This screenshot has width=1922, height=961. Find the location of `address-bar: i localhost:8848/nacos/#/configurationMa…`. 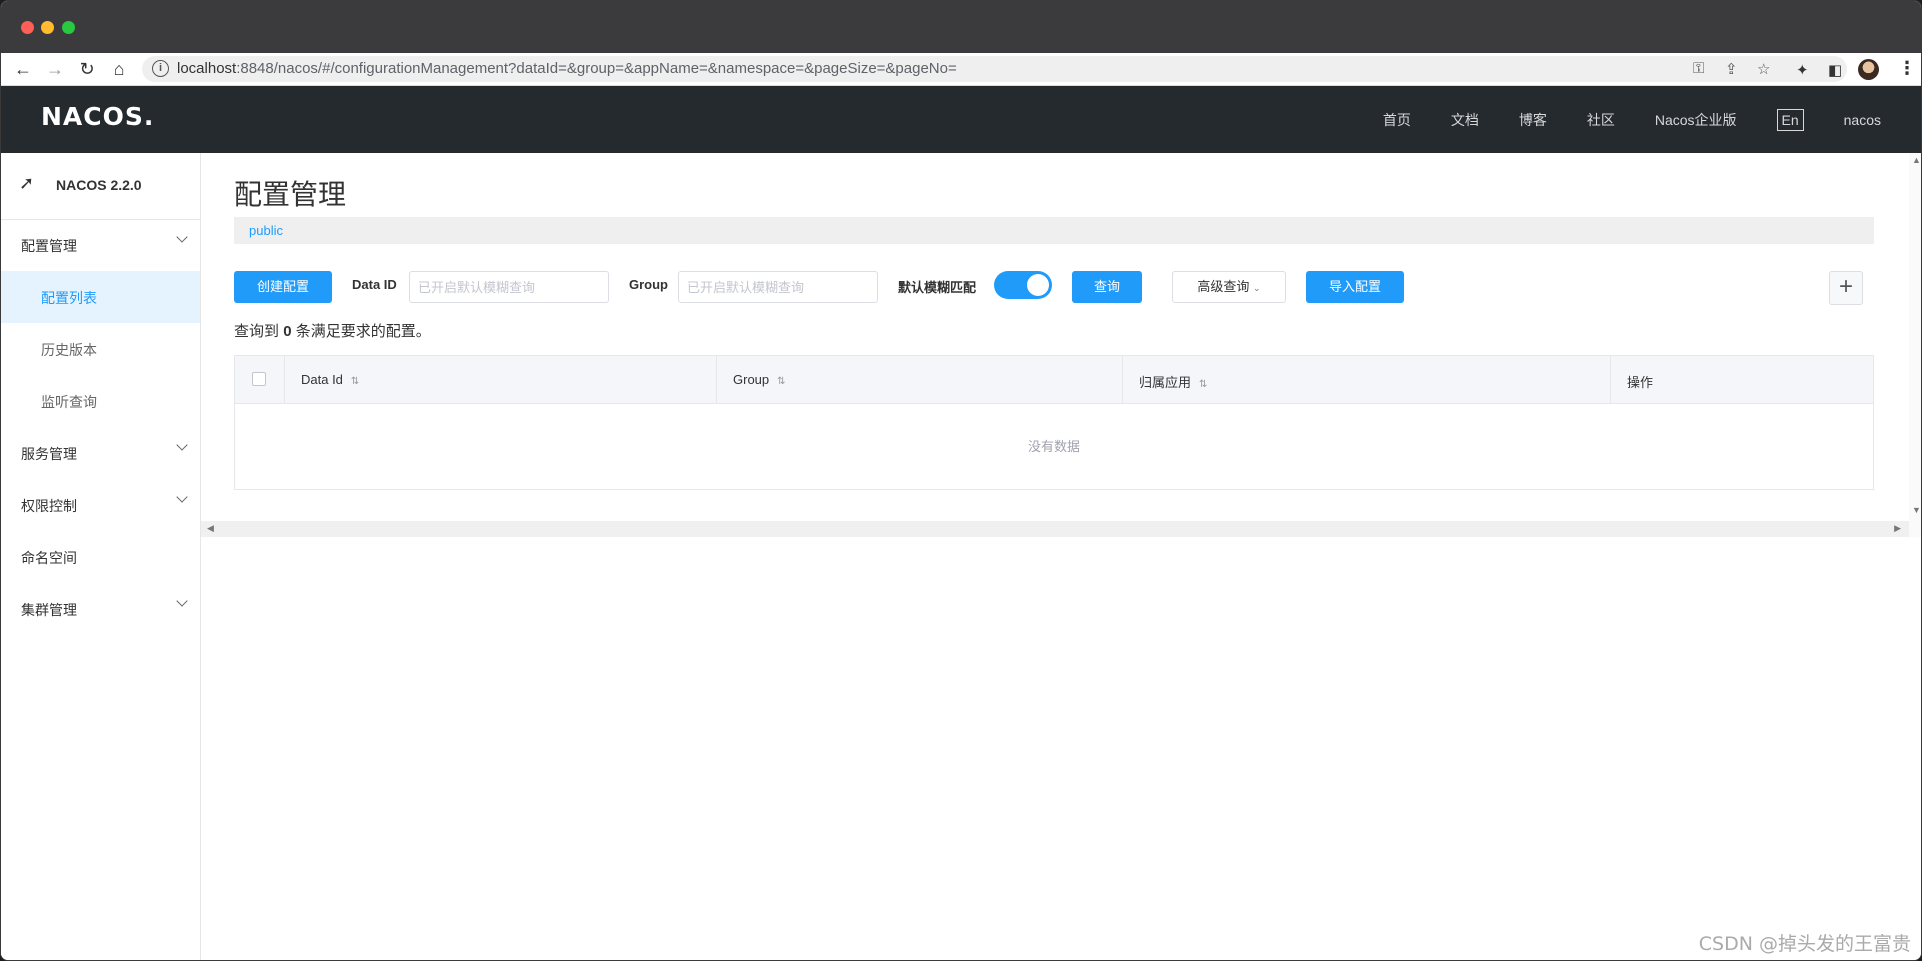

address-bar: i localhost:8848/nacos/#/configurationMa… is located at coordinates (994, 69).